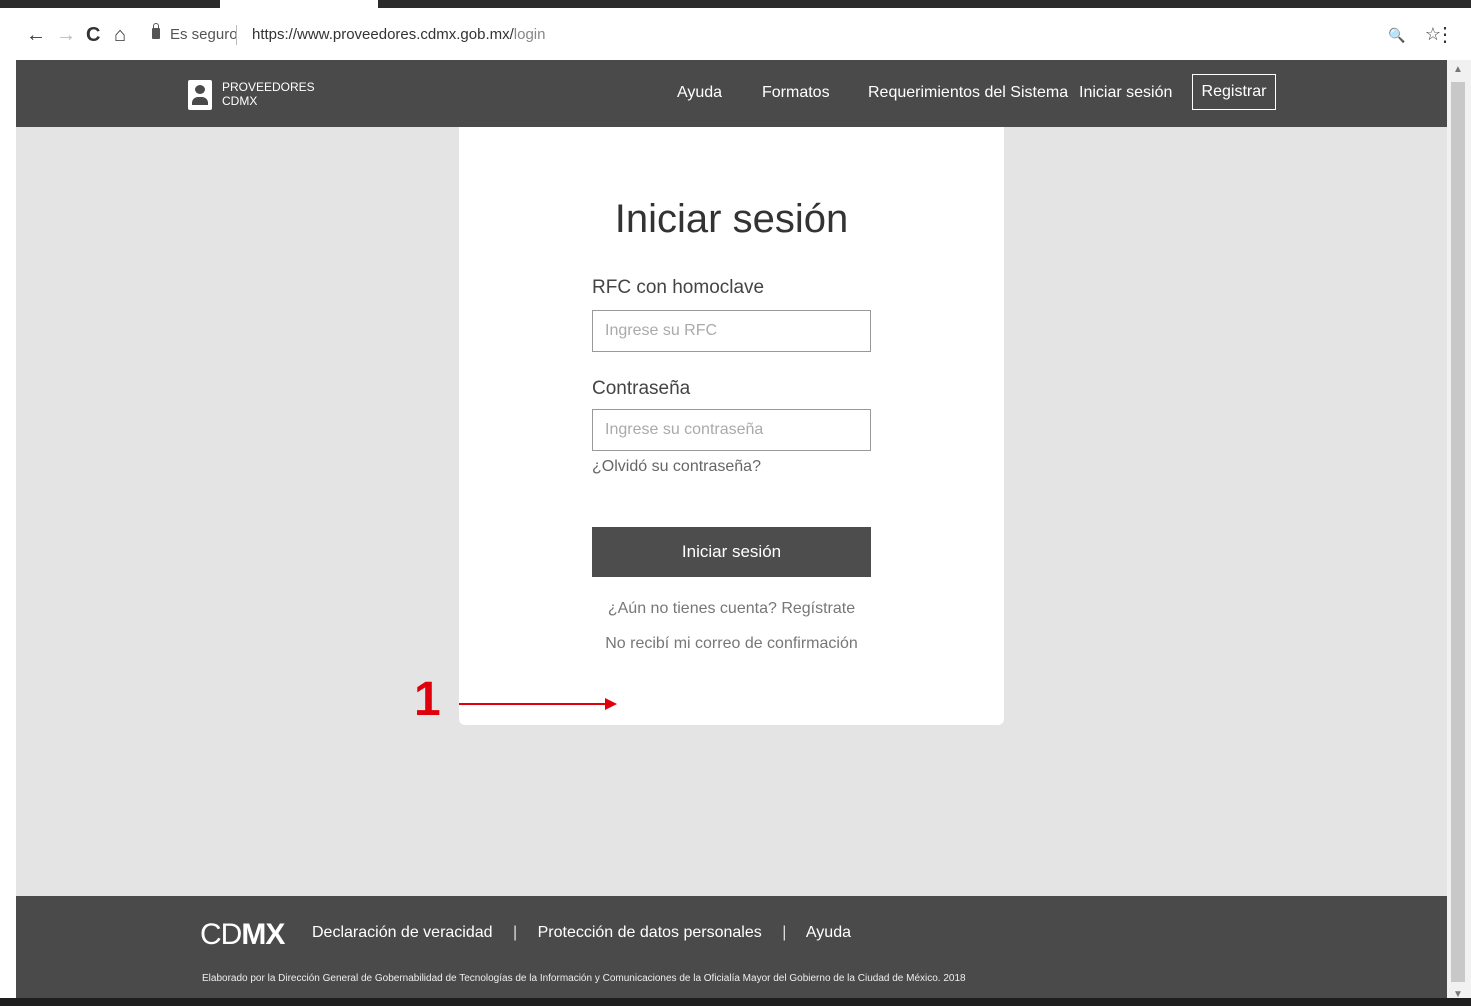 Image resolution: width=1471 pixels, height=1006 pixels. I want to click on rfc-field-box, so click(731, 331).